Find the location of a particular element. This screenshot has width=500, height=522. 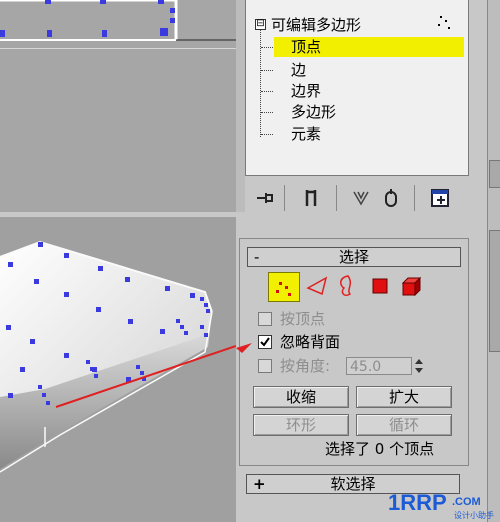

grow-button: 扩大 is located at coordinates (404, 397).